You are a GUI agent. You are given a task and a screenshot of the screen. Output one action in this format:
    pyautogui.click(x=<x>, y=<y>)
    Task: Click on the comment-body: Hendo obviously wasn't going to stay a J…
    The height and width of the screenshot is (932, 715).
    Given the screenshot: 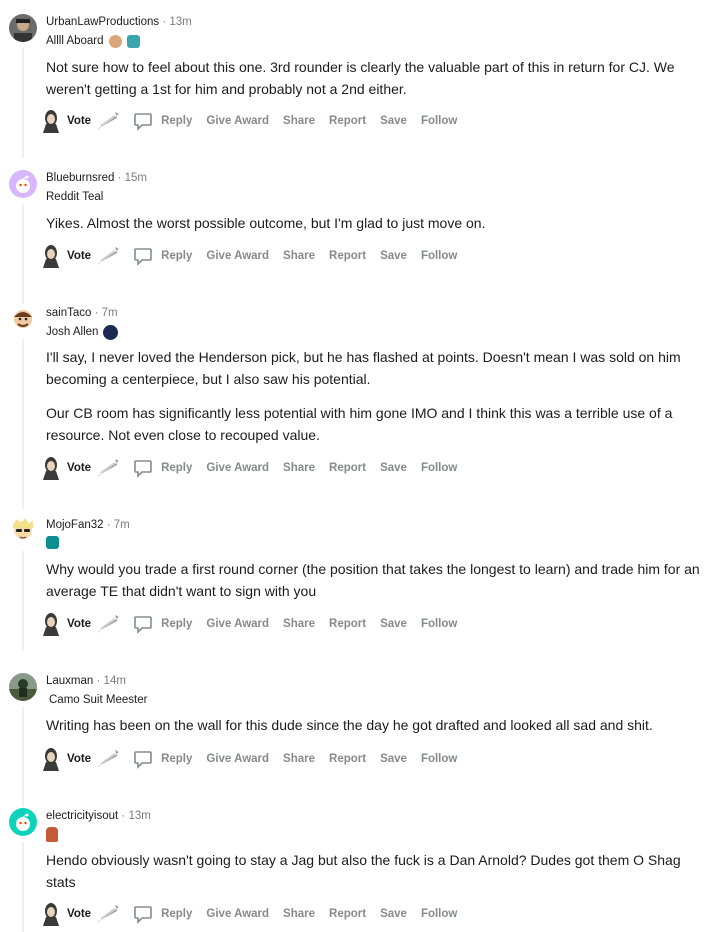 What is the action you would take?
    pyautogui.click(x=363, y=871)
    